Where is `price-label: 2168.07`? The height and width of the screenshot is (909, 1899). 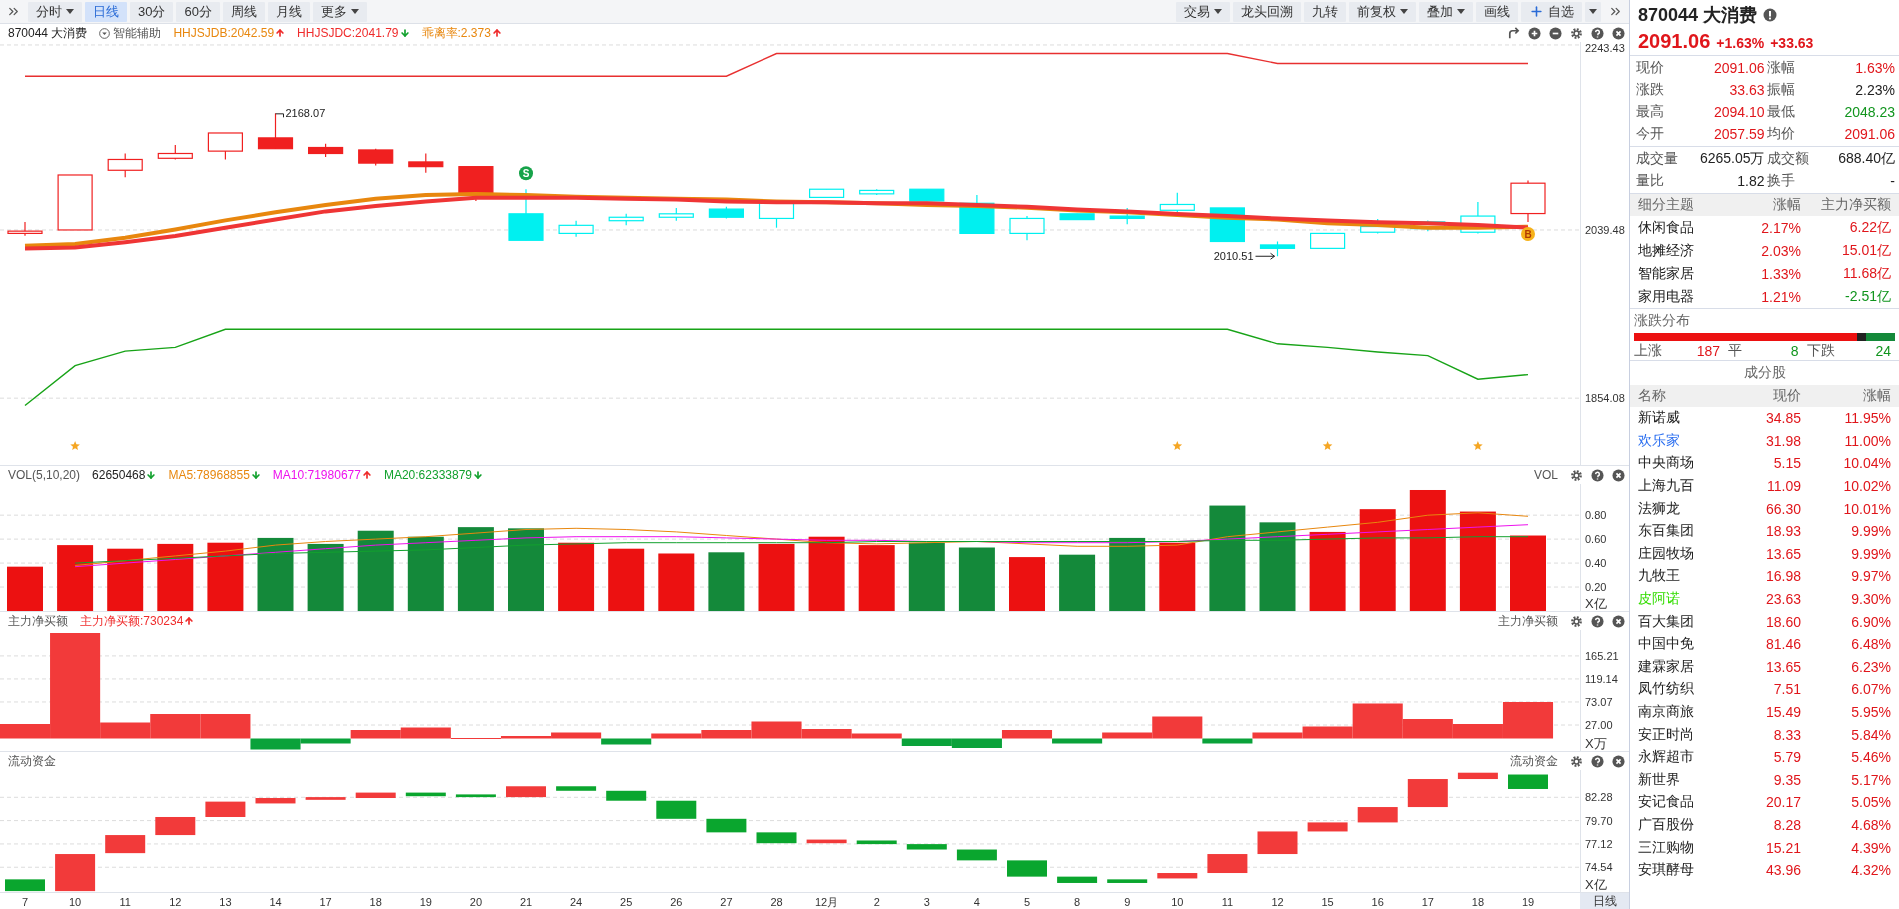 price-label: 2168.07 is located at coordinates (305, 113).